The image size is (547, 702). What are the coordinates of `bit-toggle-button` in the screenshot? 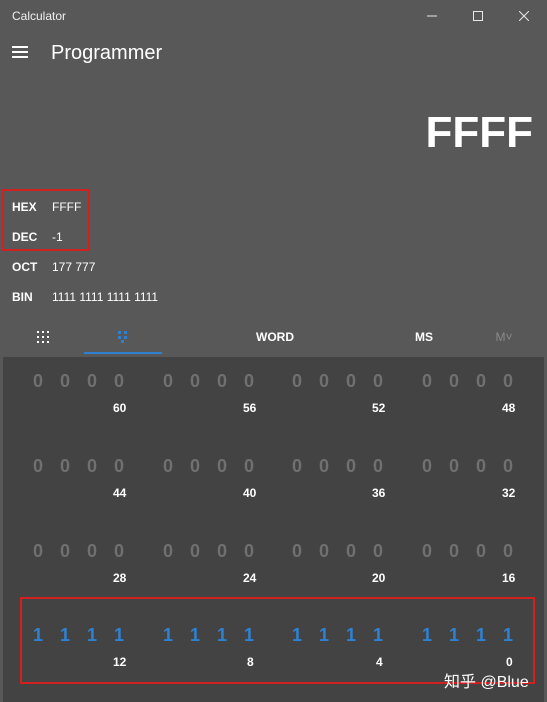 It's located at (123, 337).